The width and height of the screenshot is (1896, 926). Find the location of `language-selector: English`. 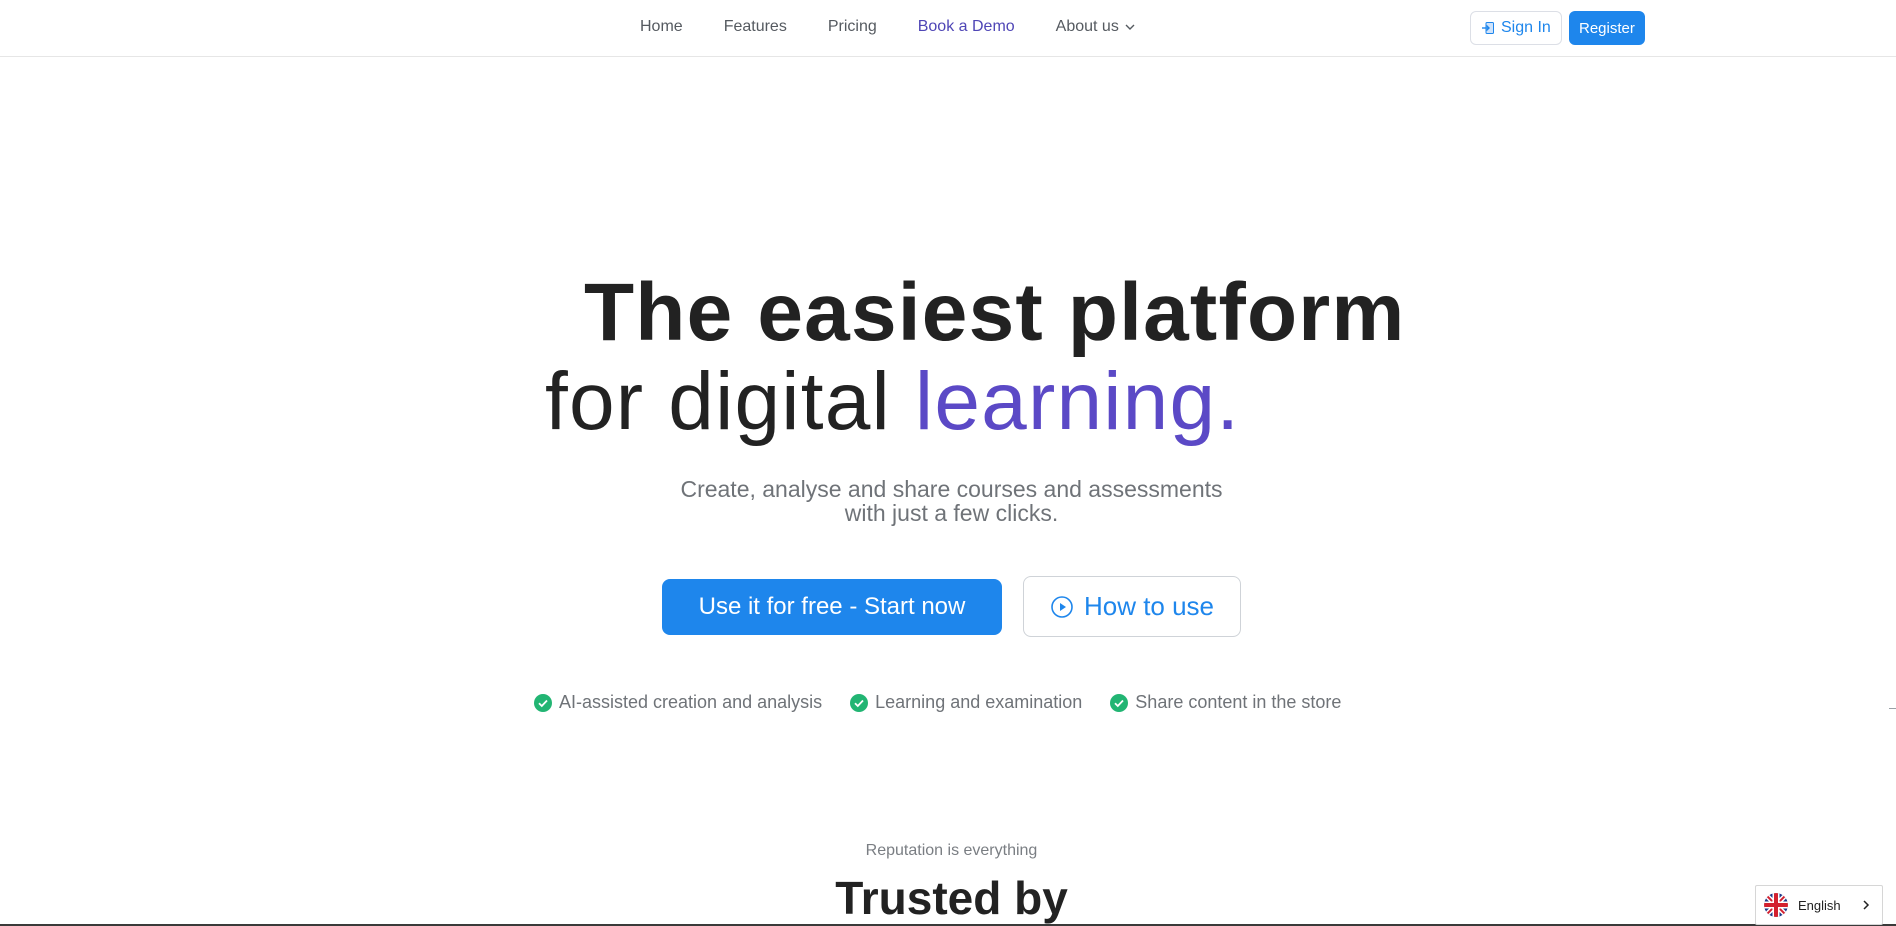

language-selector: English is located at coordinates (1819, 905).